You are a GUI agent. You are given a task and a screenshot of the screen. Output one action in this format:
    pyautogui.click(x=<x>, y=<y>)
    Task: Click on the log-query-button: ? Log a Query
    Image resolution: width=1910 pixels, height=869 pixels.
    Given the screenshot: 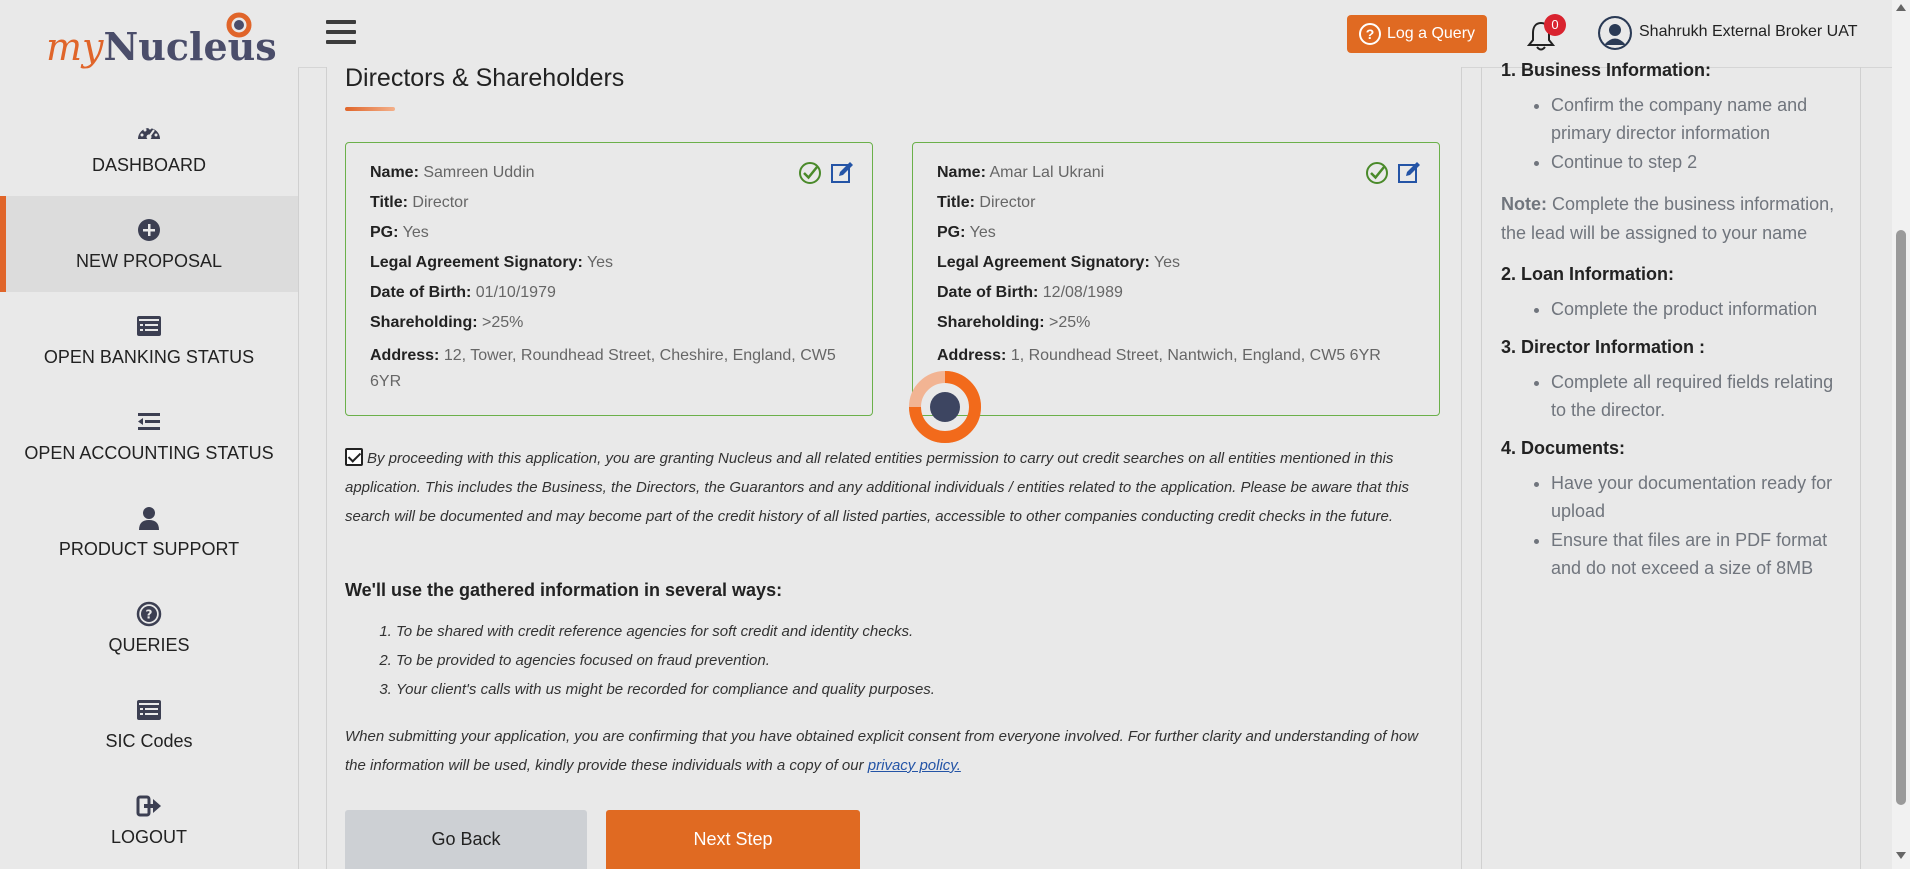 What is the action you would take?
    pyautogui.click(x=1417, y=34)
    